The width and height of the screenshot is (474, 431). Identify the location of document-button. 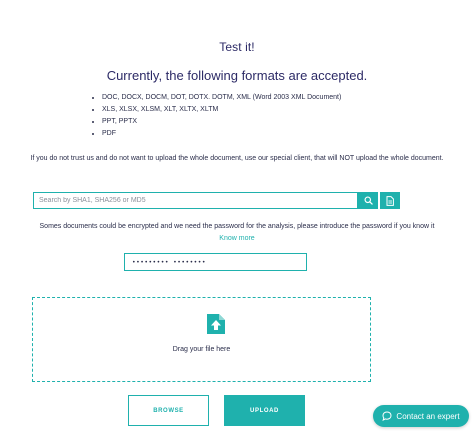
(390, 200).